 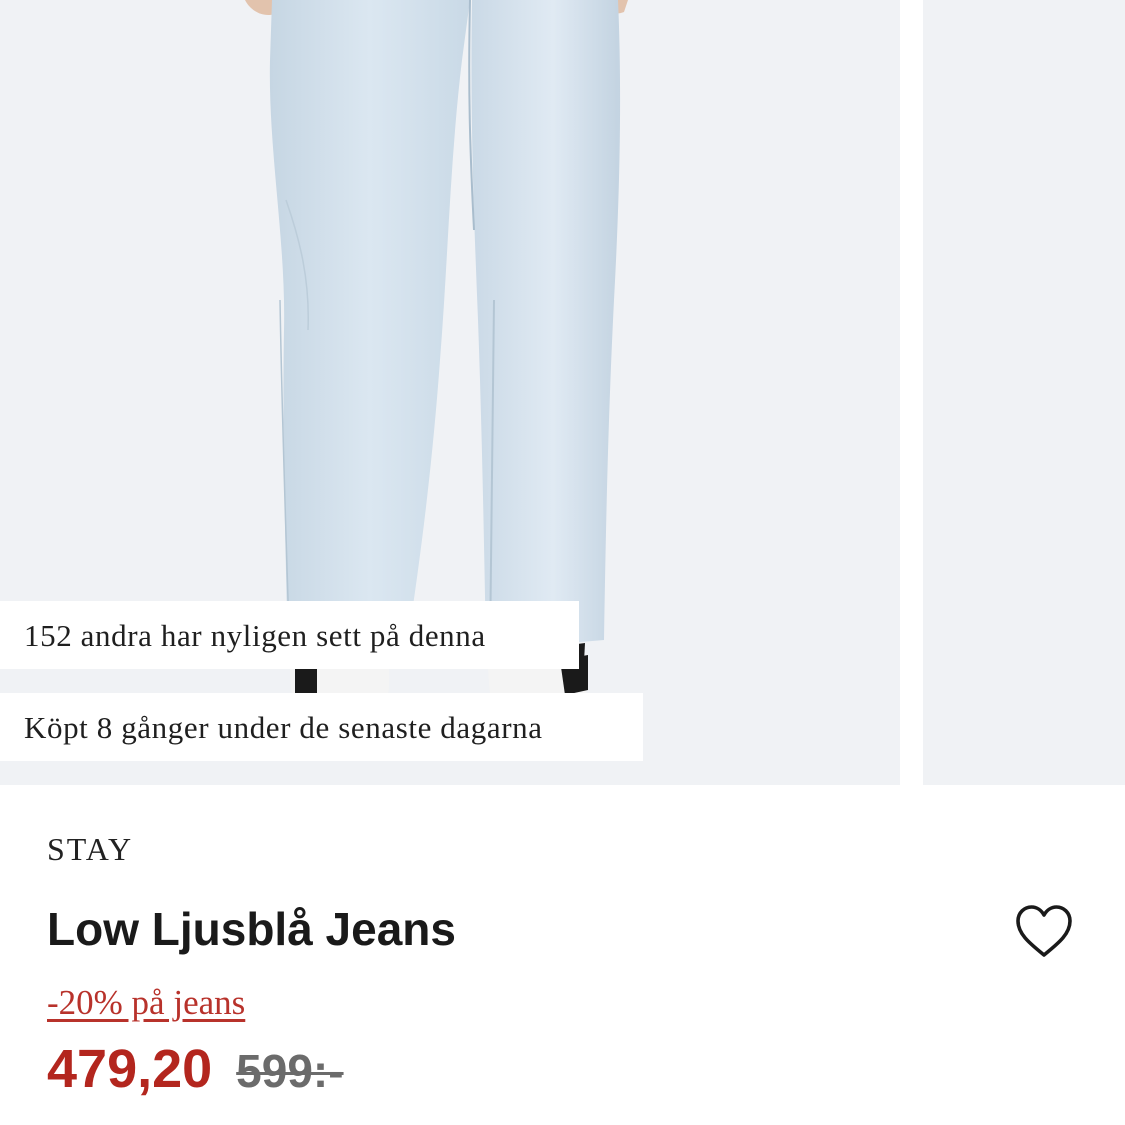 I want to click on product-title: Low Ljusblå Jeans, so click(x=251, y=929).